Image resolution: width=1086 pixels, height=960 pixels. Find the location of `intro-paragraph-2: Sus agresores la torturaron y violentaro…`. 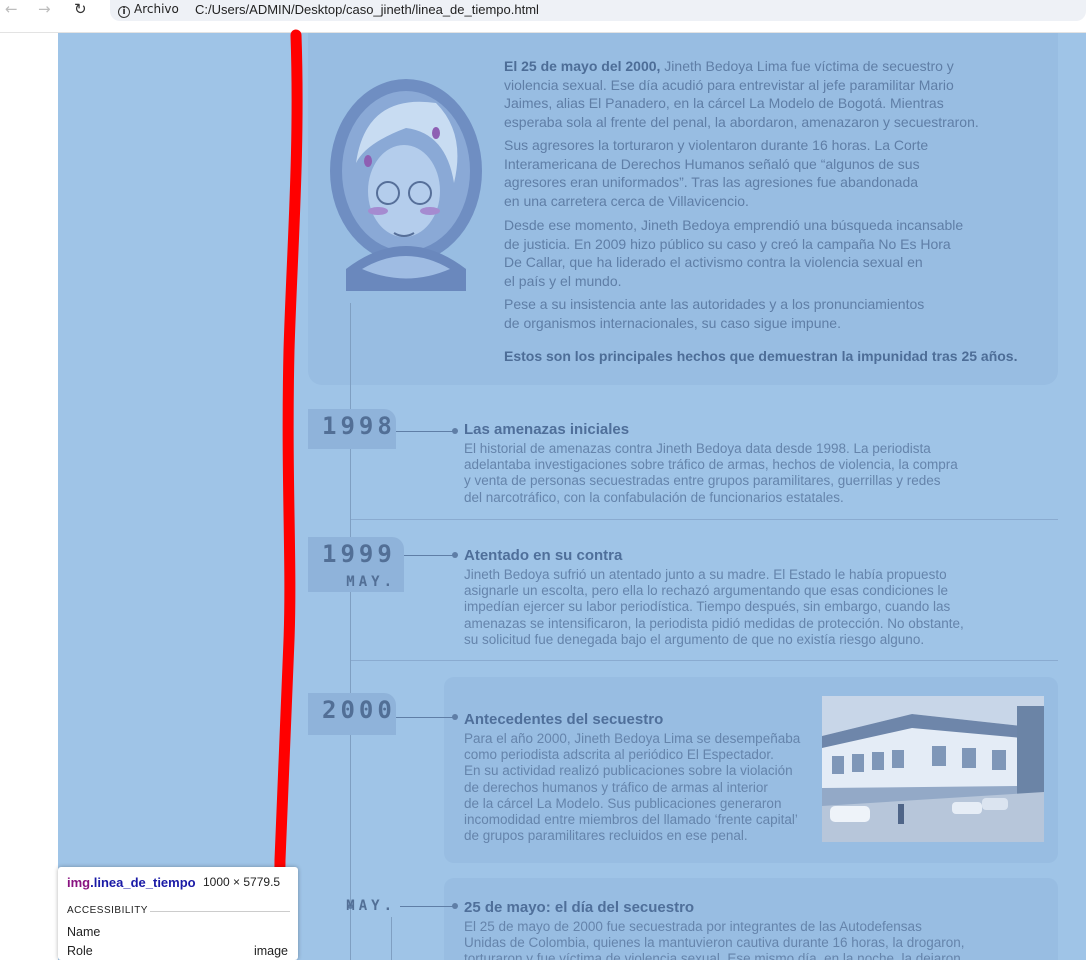

intro-paragraph-2: Sus agresores la torturaron y violentaro… is located at coordinates (716, 173).